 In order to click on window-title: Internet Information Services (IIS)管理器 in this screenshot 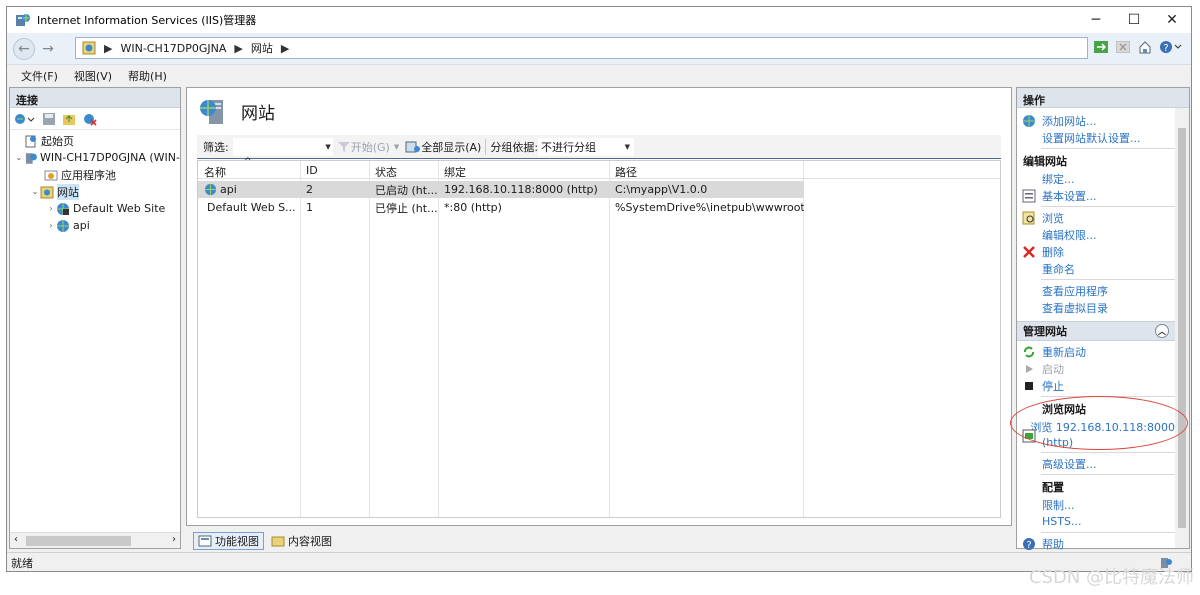, I will do `click(147, 20)`.